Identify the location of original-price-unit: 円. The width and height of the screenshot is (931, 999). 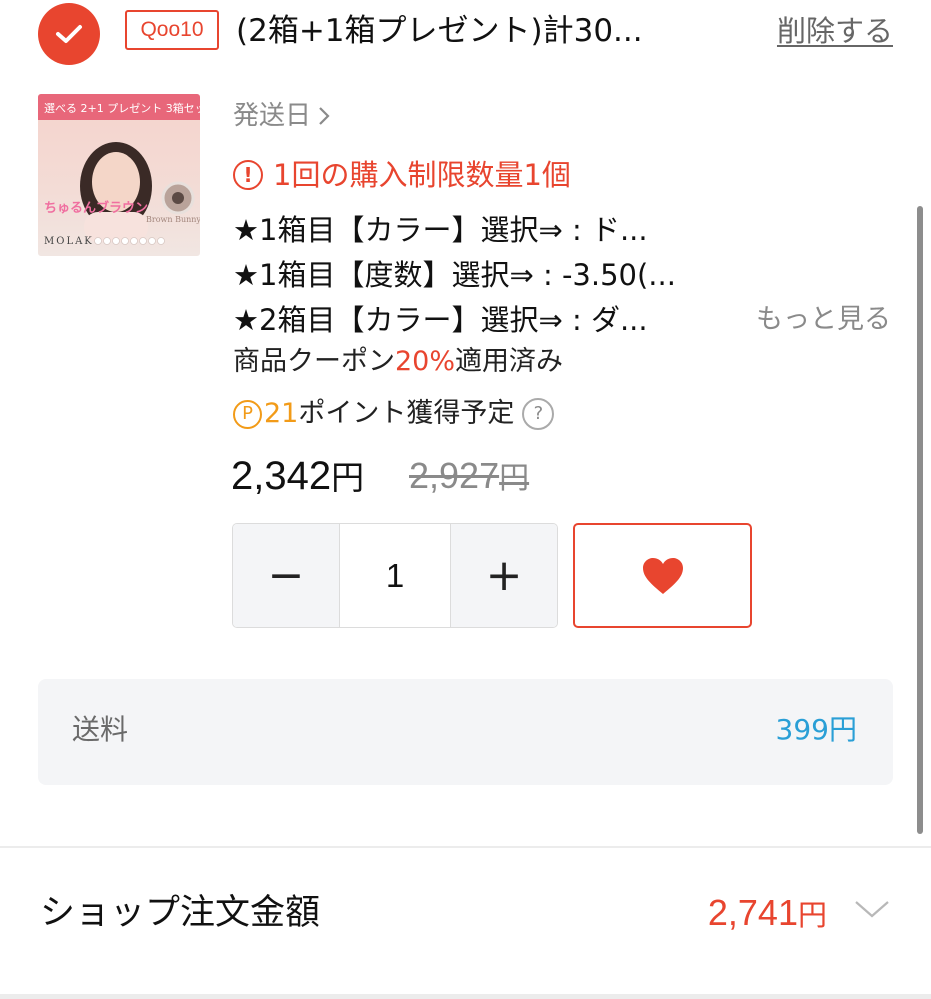
(514, 478).